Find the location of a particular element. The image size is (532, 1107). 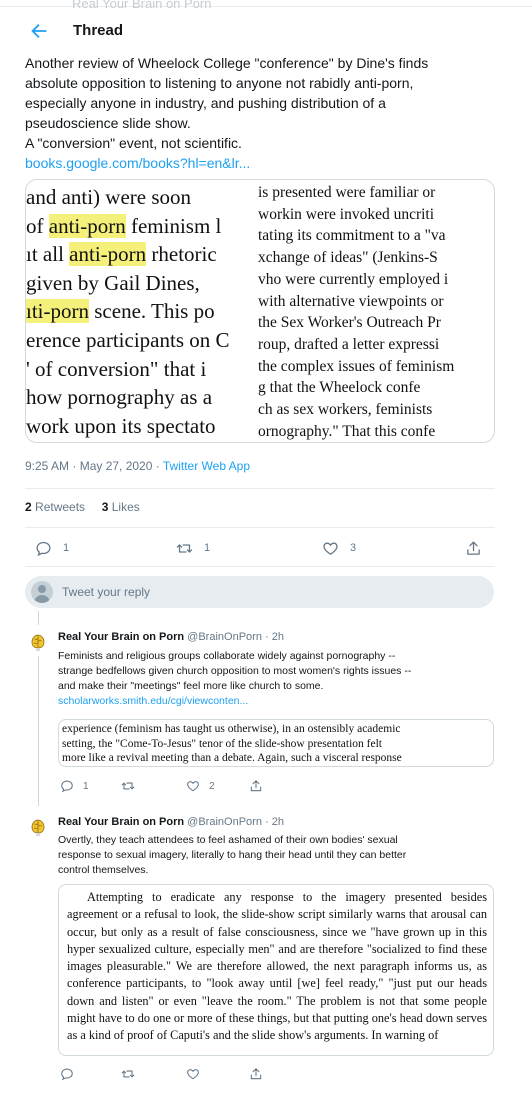

scan-line: workin were invoked uncriti is located at coordinates (346, 214).